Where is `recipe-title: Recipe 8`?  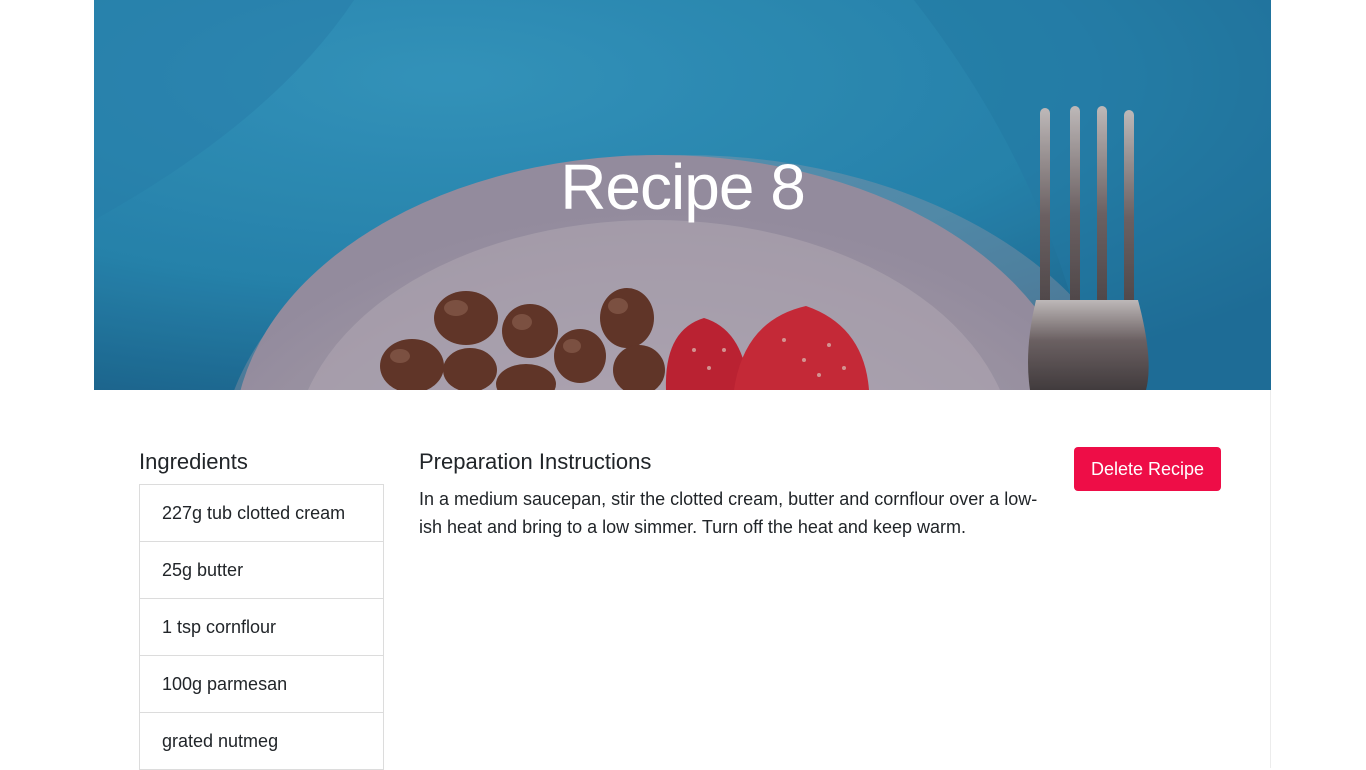
recipe-title: Recipe 8 is located at coordinates (683, 187).